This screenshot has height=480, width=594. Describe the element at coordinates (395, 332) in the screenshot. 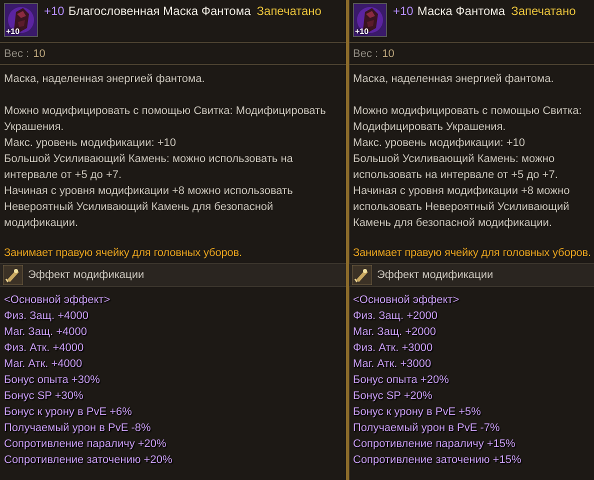

I see `effect-line: Маг. Защ. +2000` at that location.